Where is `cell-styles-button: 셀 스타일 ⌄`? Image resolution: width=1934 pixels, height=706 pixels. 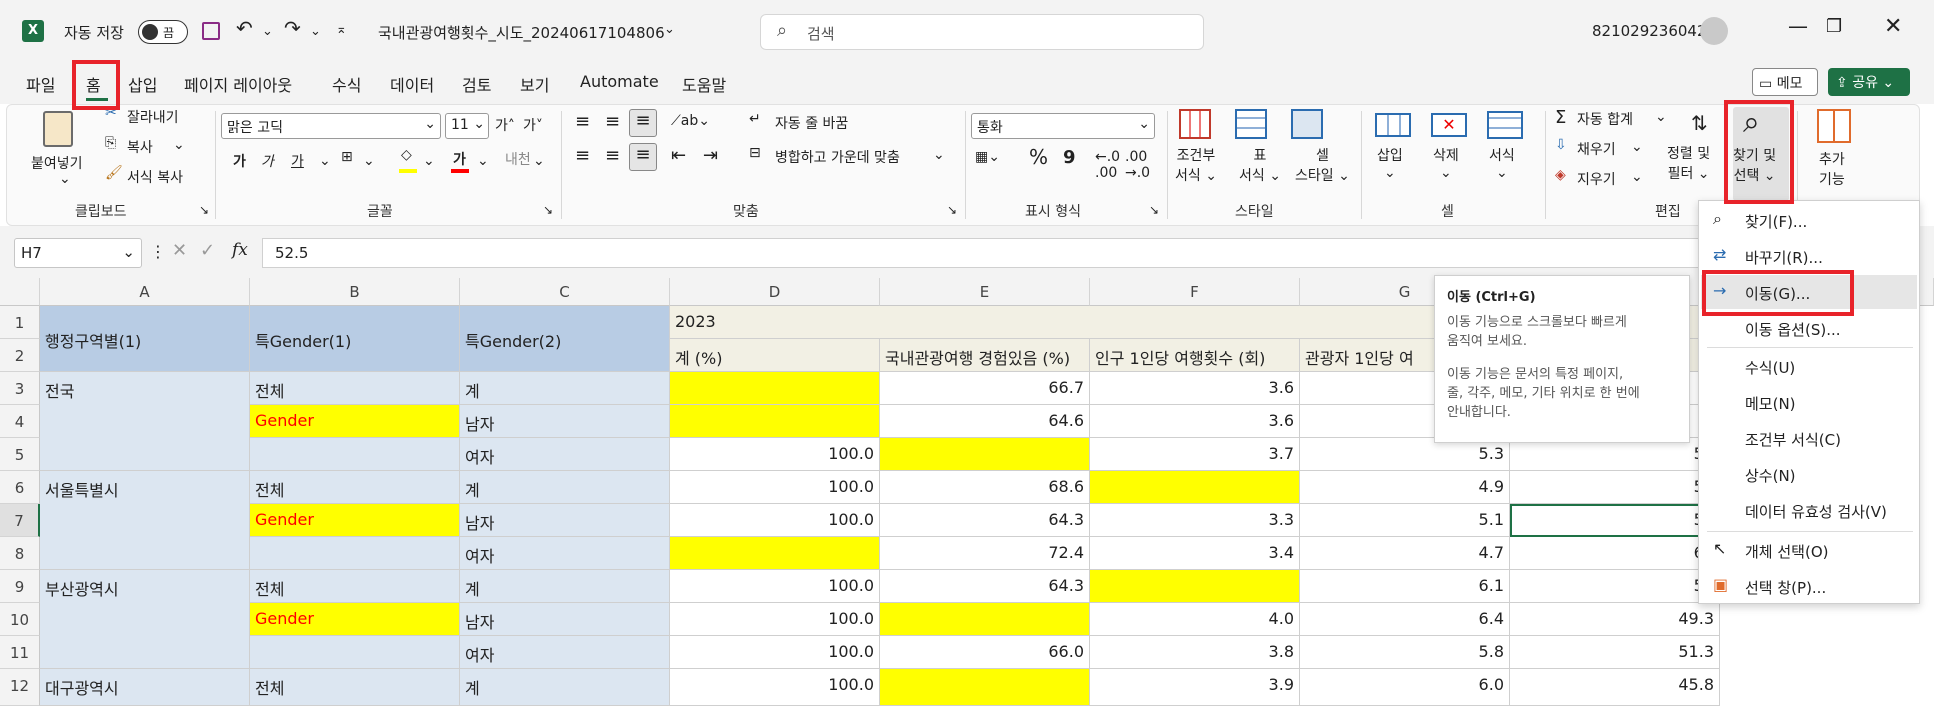 cell-styles-button: 셀 스타일 ⌄ is located at coordinates (1322, 165).